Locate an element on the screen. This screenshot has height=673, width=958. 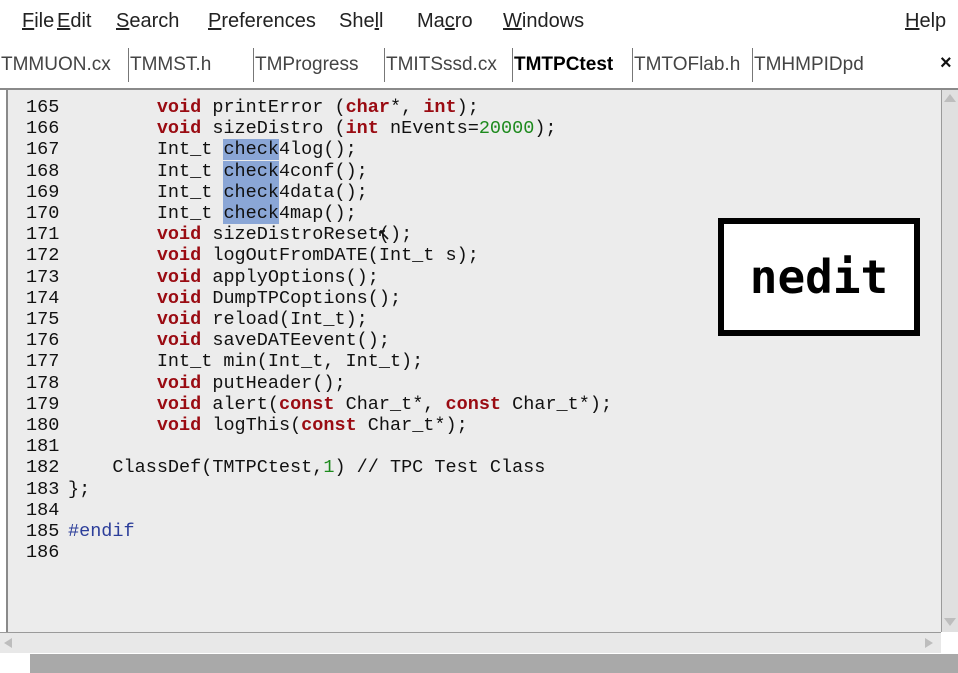
code-token: 4log(); is located at coordinates (317, 150).